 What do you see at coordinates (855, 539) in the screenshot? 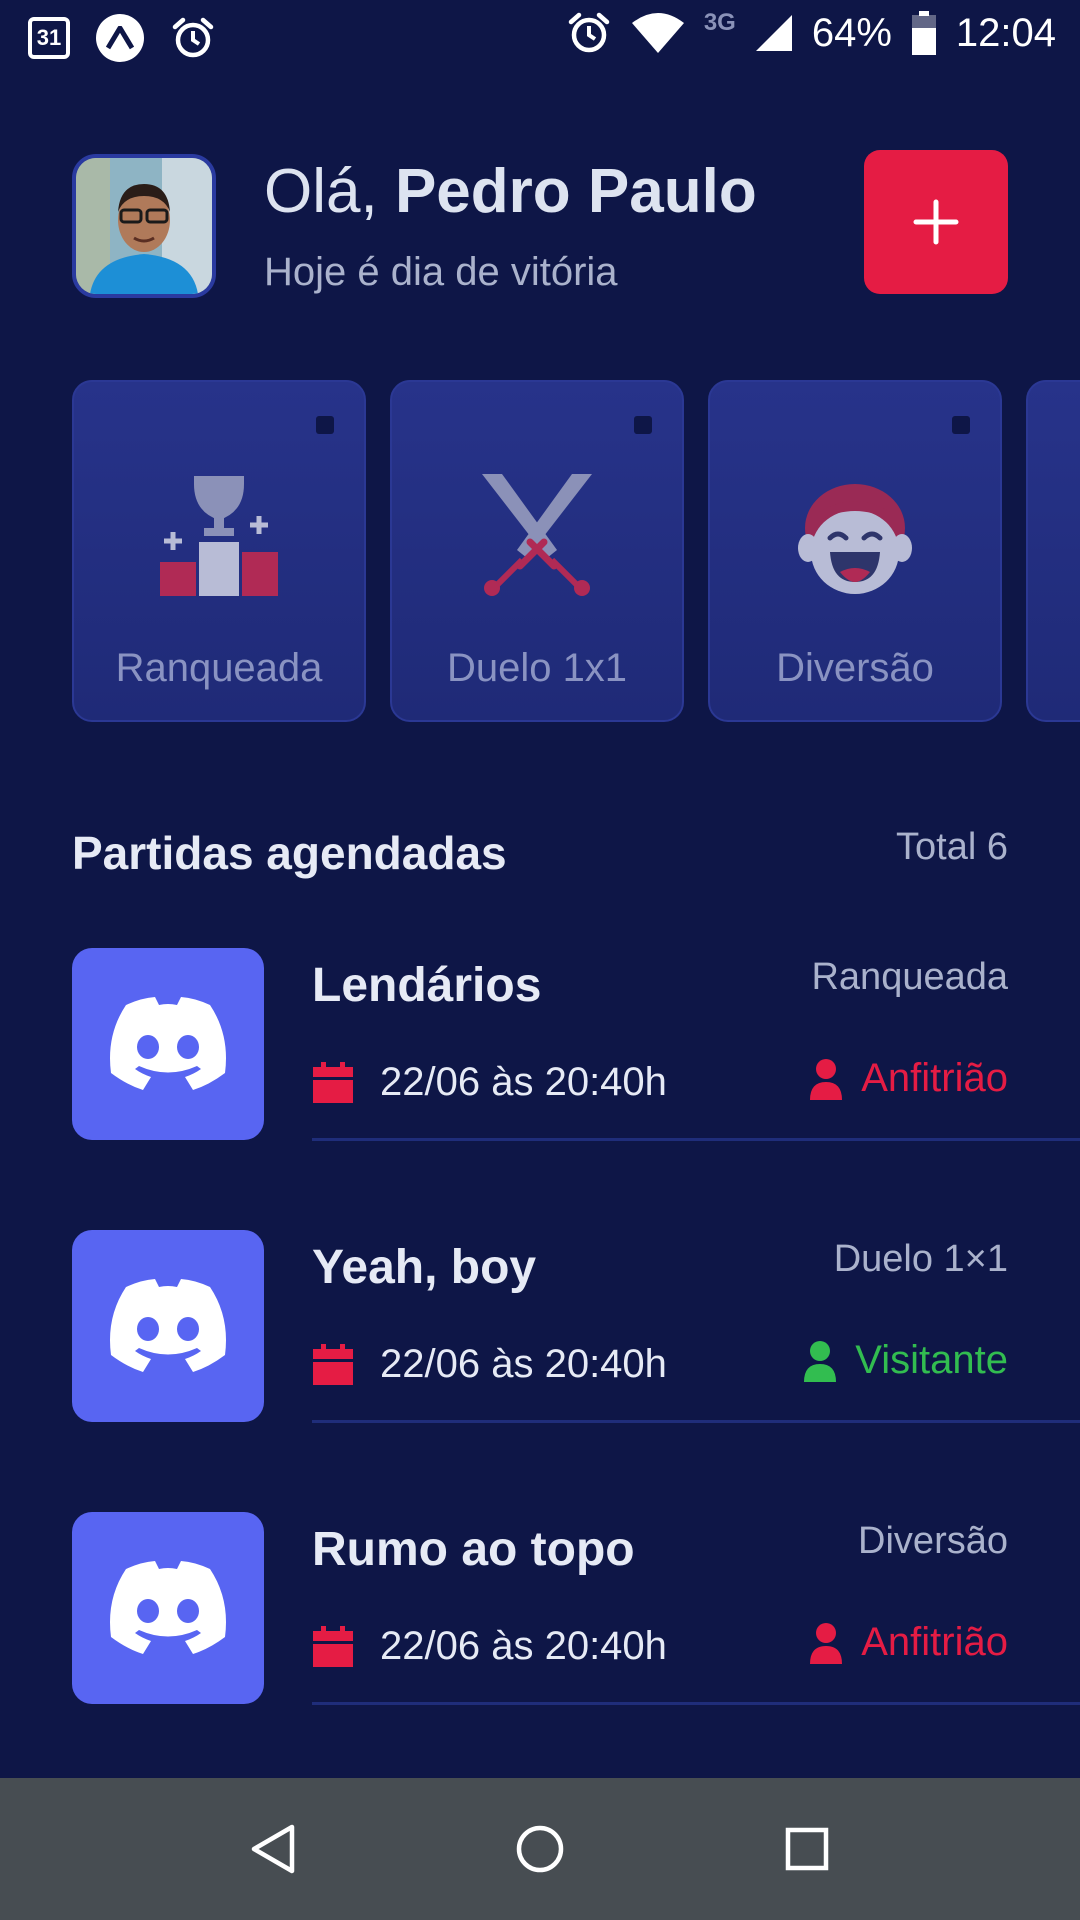
I see `laughing-face-icon` at bounding box center [855, 539].